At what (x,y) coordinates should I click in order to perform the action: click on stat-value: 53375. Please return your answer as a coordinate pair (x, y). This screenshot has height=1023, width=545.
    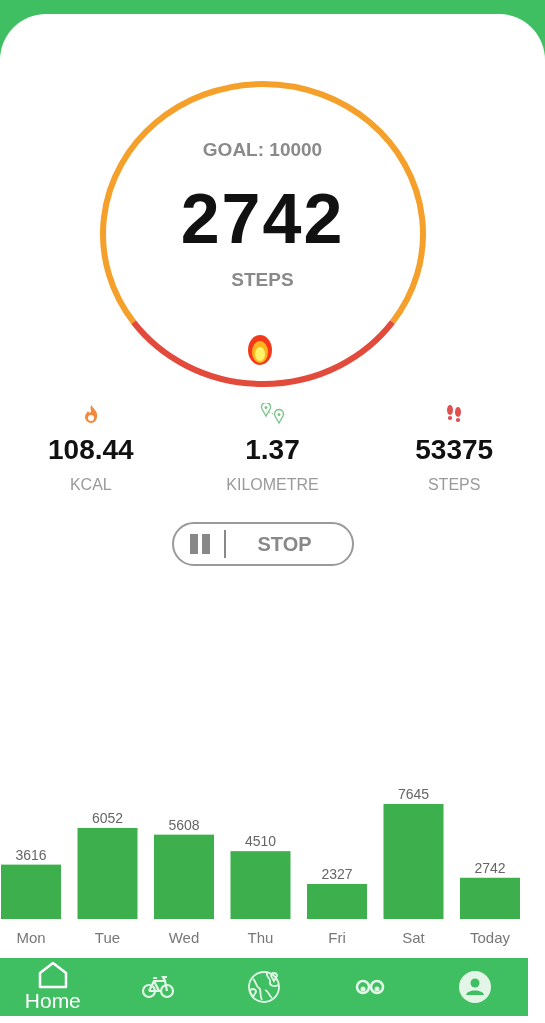
    Looking at the image, I should click on (454, 450).